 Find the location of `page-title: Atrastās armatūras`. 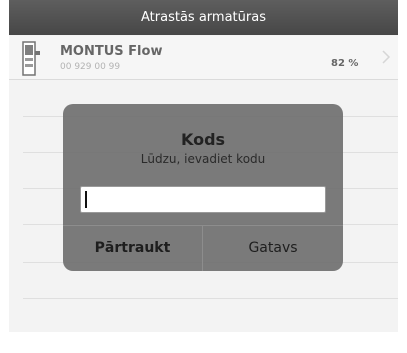

page-title: Atrastās armatūras is located at coordinates (203, 17).